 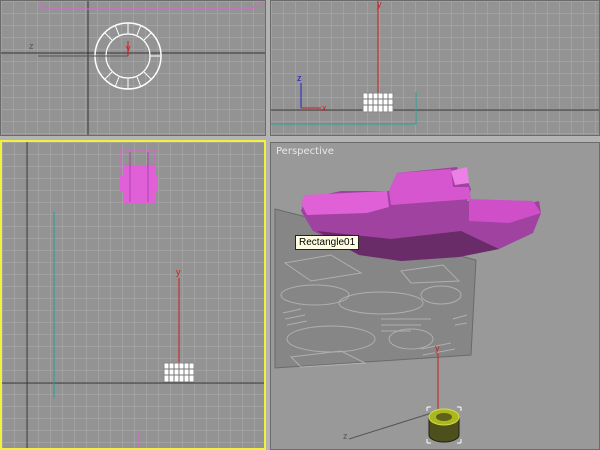 What do you see at coordinates (299, 78) in the screenshot?
I see `tripod-z-label: z` at bounding box center [299, 78].